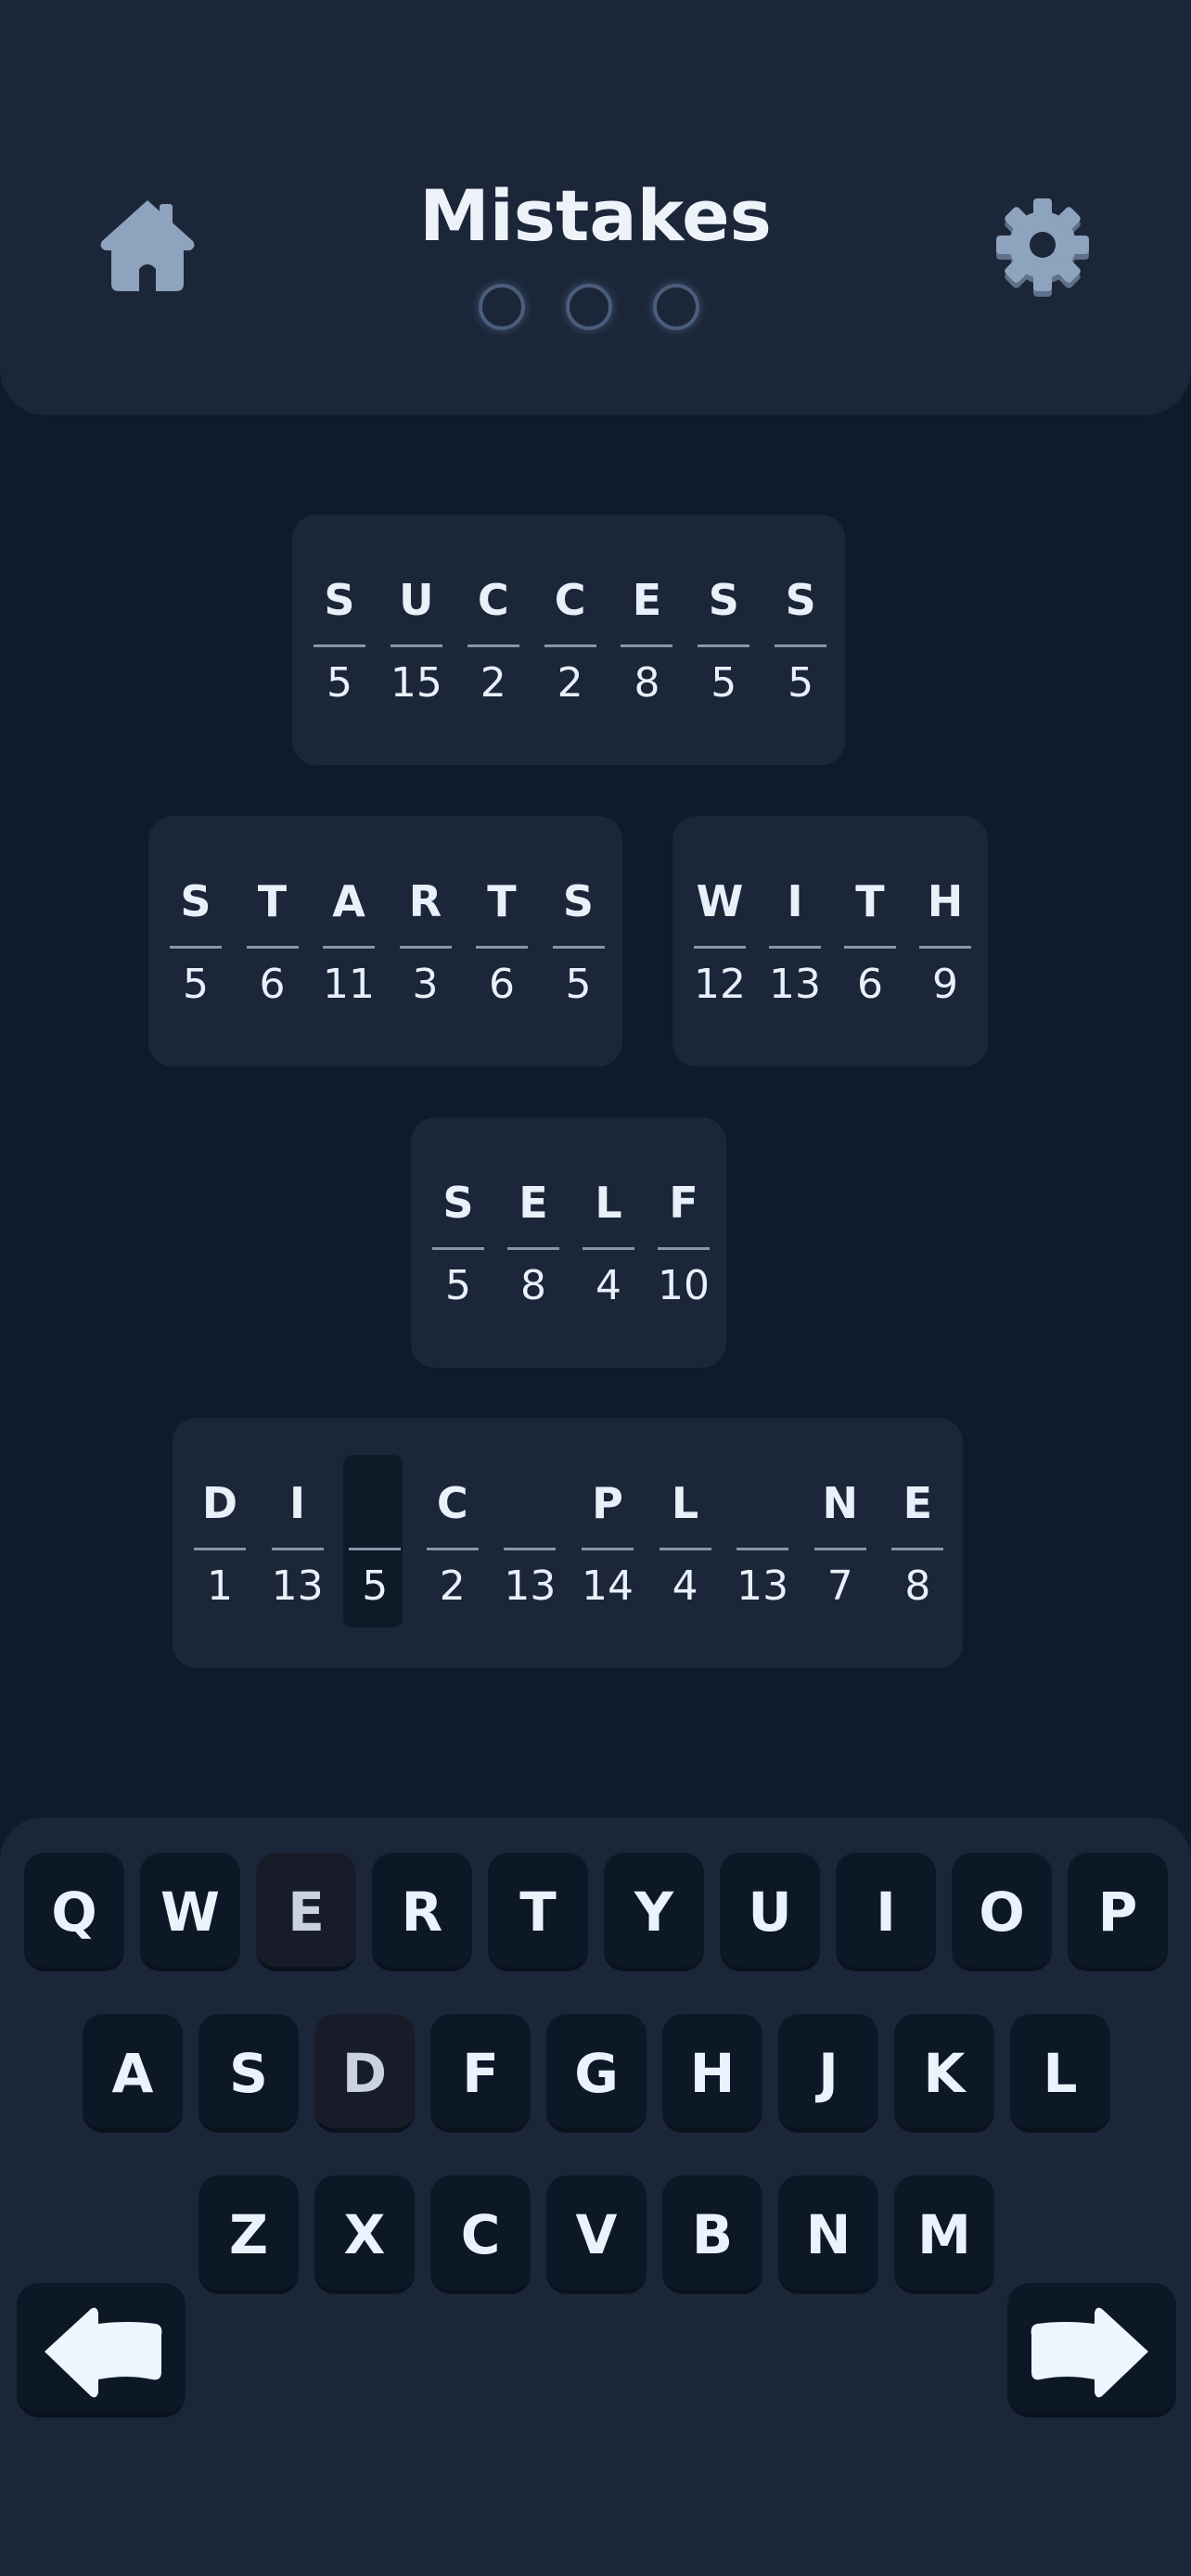 The image size is (1191, 2576). Describe the element at coordinates (712, 2234) in the screenshot. I see `key-b: B` at that location.